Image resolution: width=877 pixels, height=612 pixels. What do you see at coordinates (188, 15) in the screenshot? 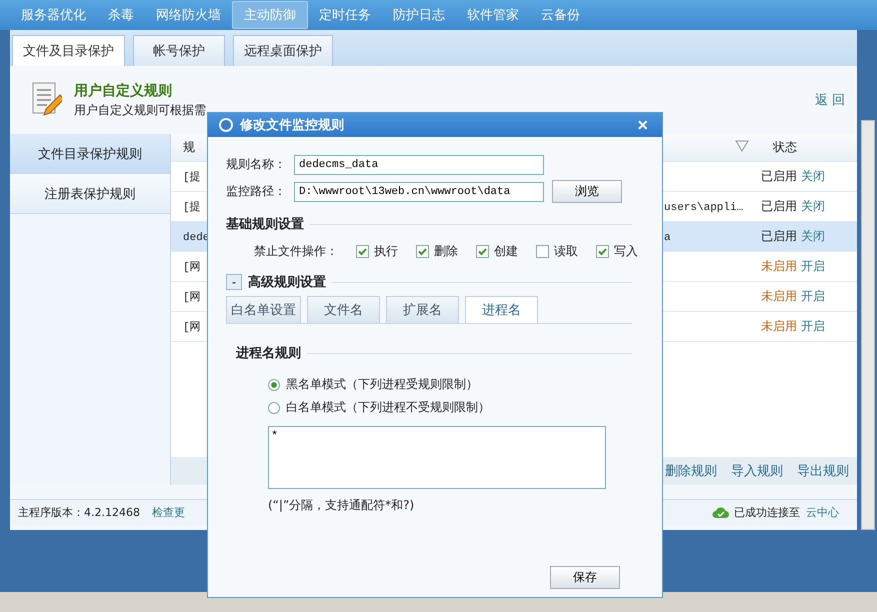
I see `nav-tab: 网络防火墙` at bounding box center [188, 15].